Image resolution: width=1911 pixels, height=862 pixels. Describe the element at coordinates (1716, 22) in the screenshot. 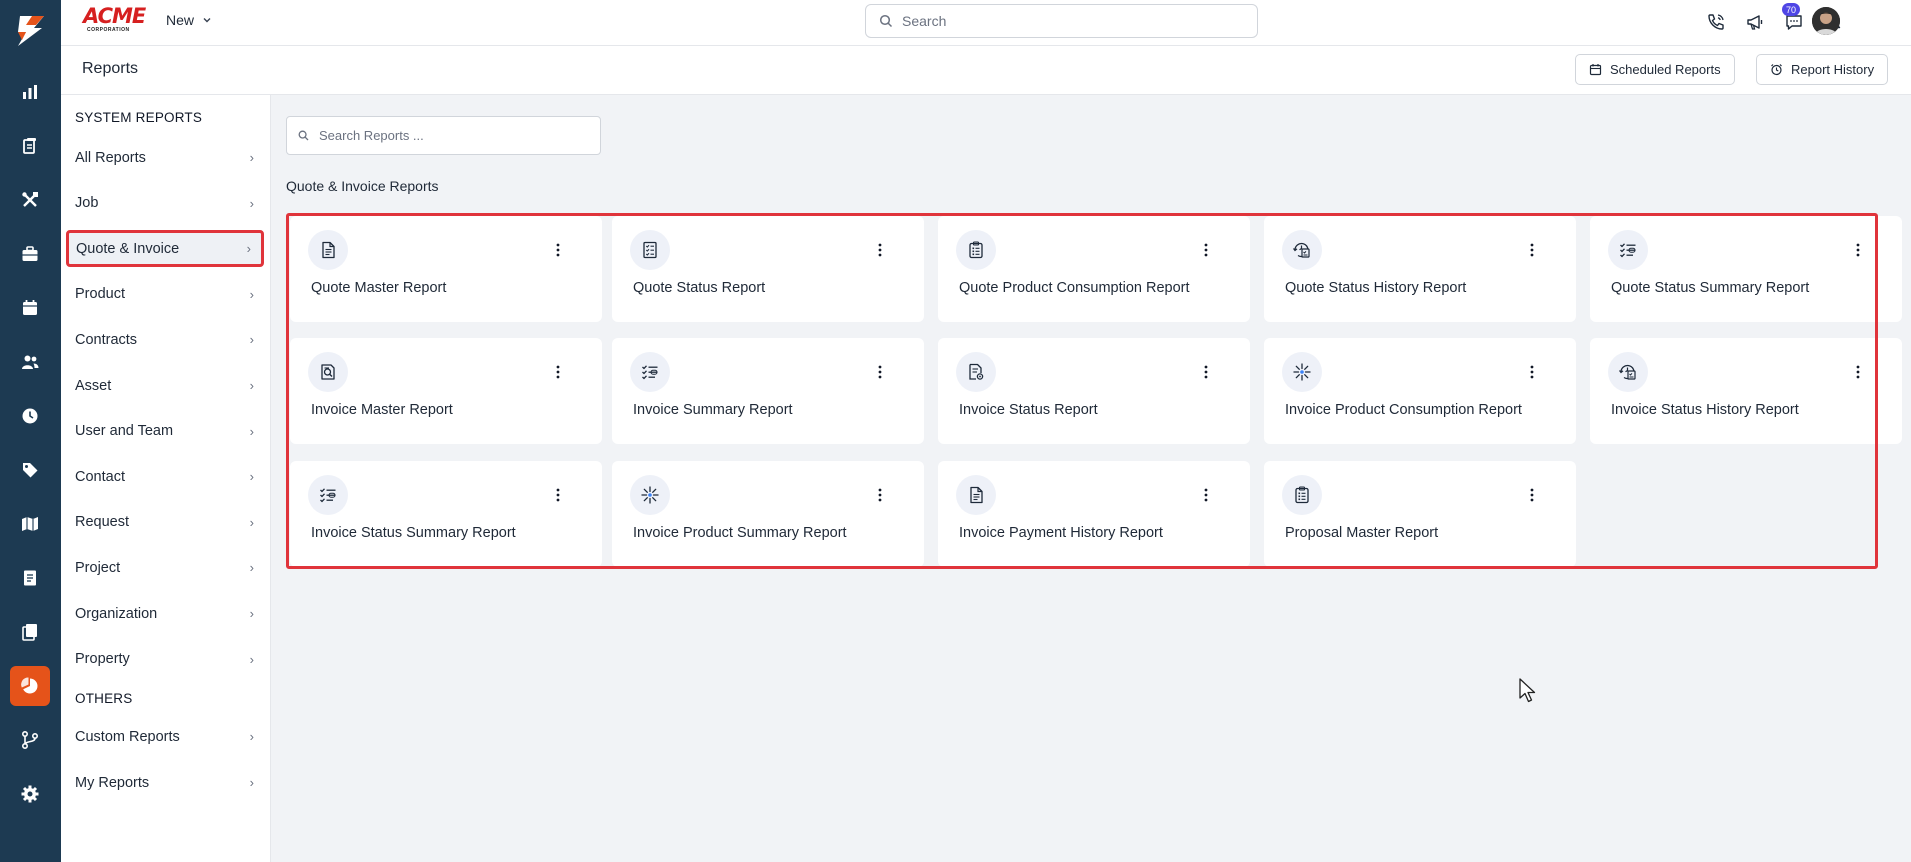

I see `phone-icon` at that location.